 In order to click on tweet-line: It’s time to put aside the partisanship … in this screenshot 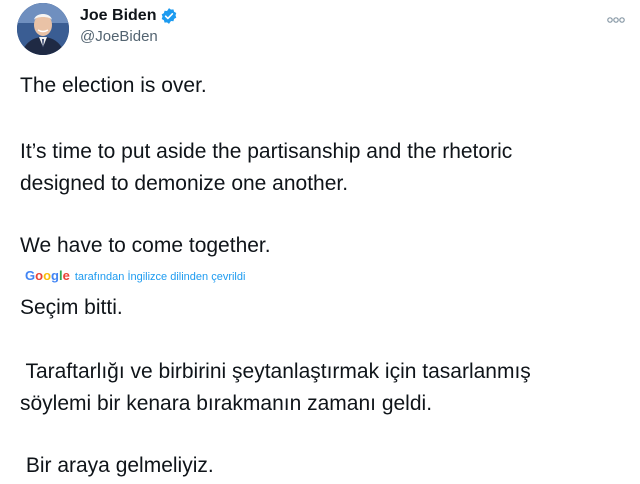, I will do `click(266, 151)`.